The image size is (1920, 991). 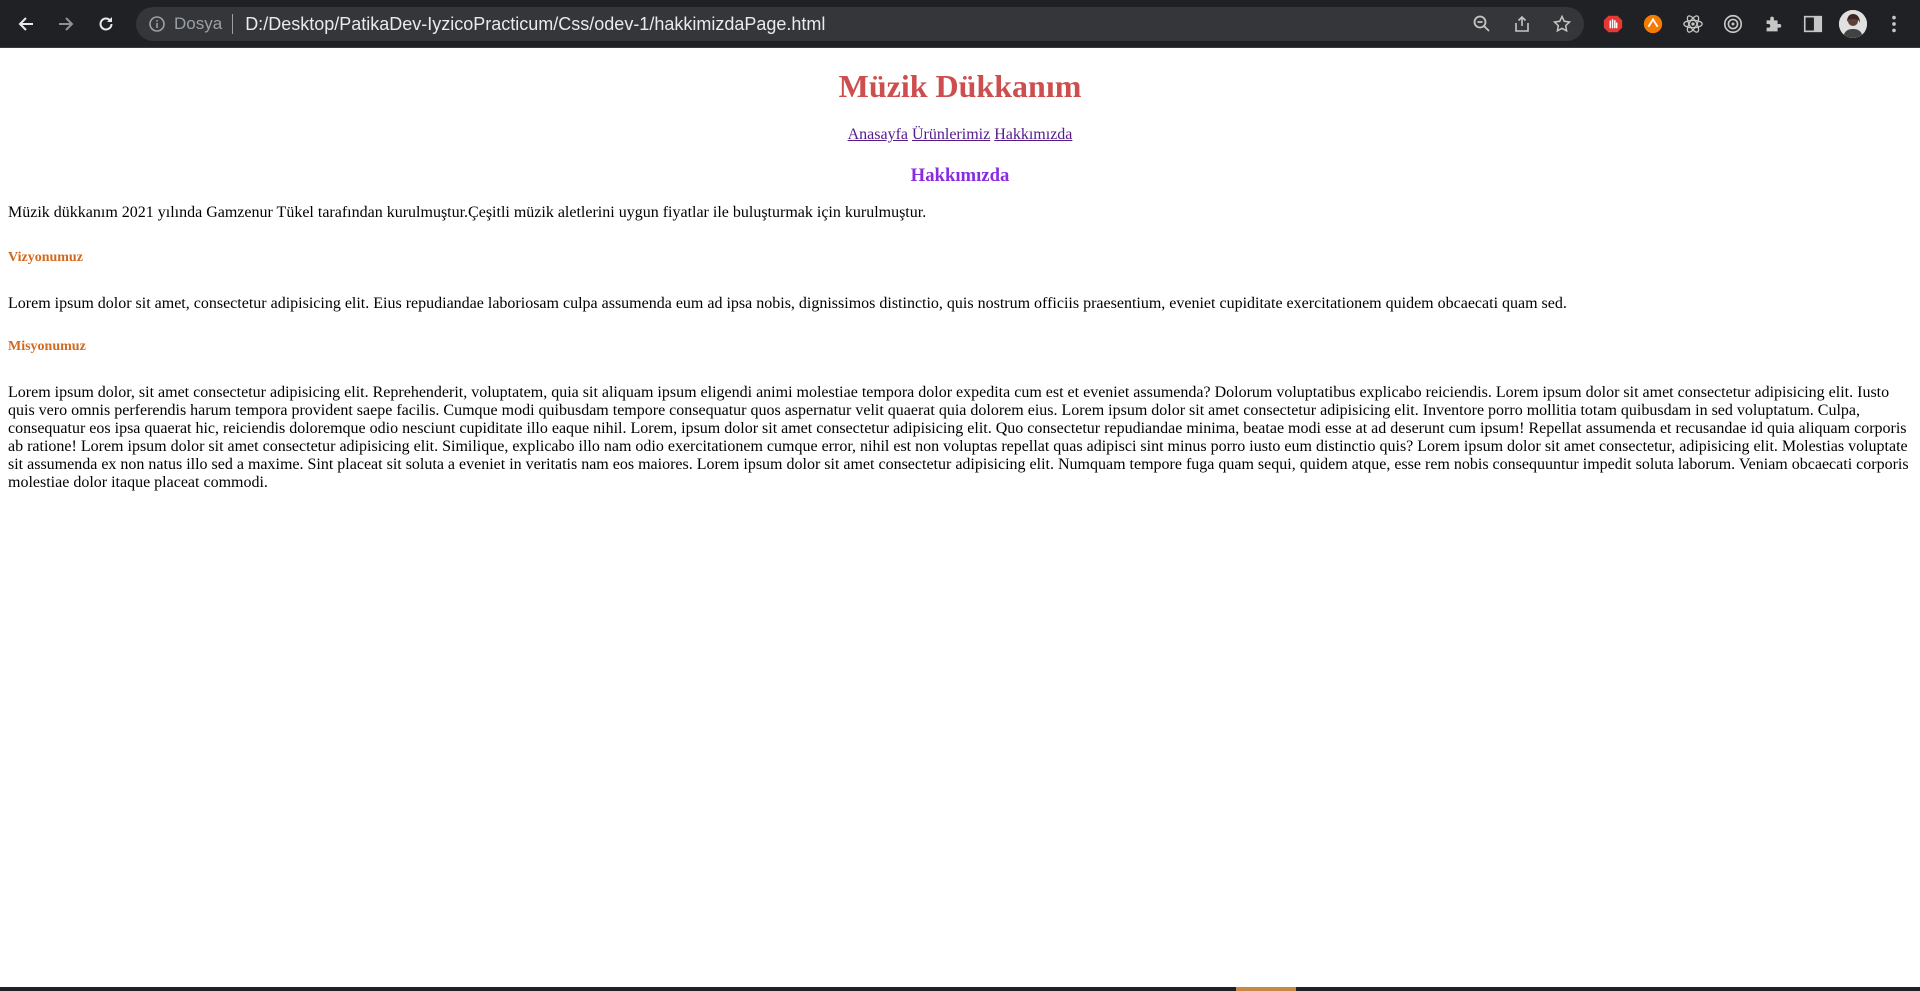 What do you see at coordinates (1266, 989) in the screenshot?
I see `taskbar-accent` at bounding box center [1266, 989].